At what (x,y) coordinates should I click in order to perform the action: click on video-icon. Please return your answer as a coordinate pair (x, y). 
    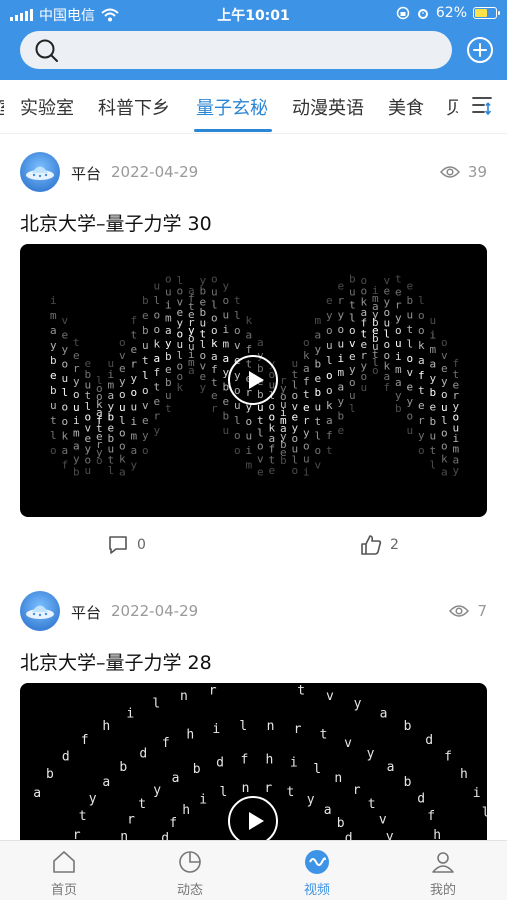
    Looking at the image, I should click on (317, 862).